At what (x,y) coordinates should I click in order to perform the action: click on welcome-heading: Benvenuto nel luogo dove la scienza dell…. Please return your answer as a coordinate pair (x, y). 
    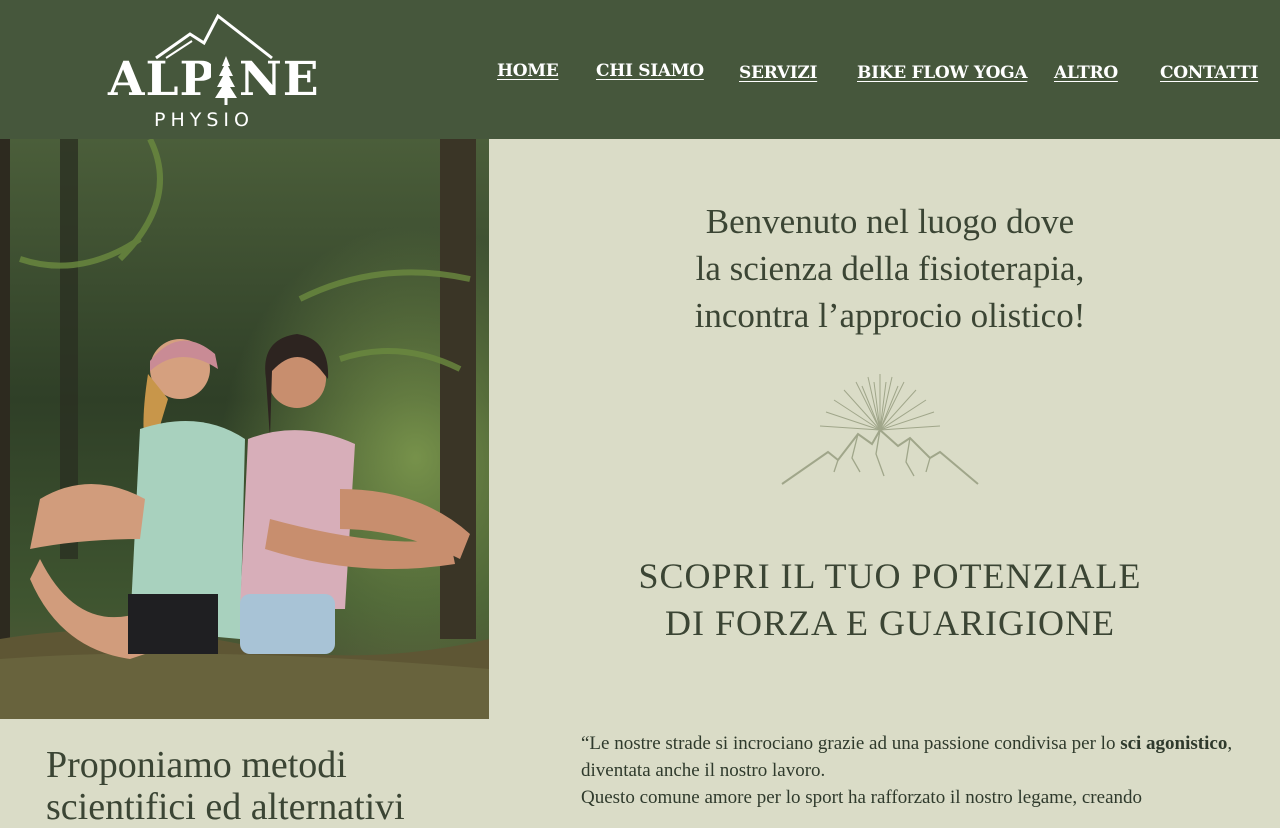
    Looking at the image, I should click on (890, 268).